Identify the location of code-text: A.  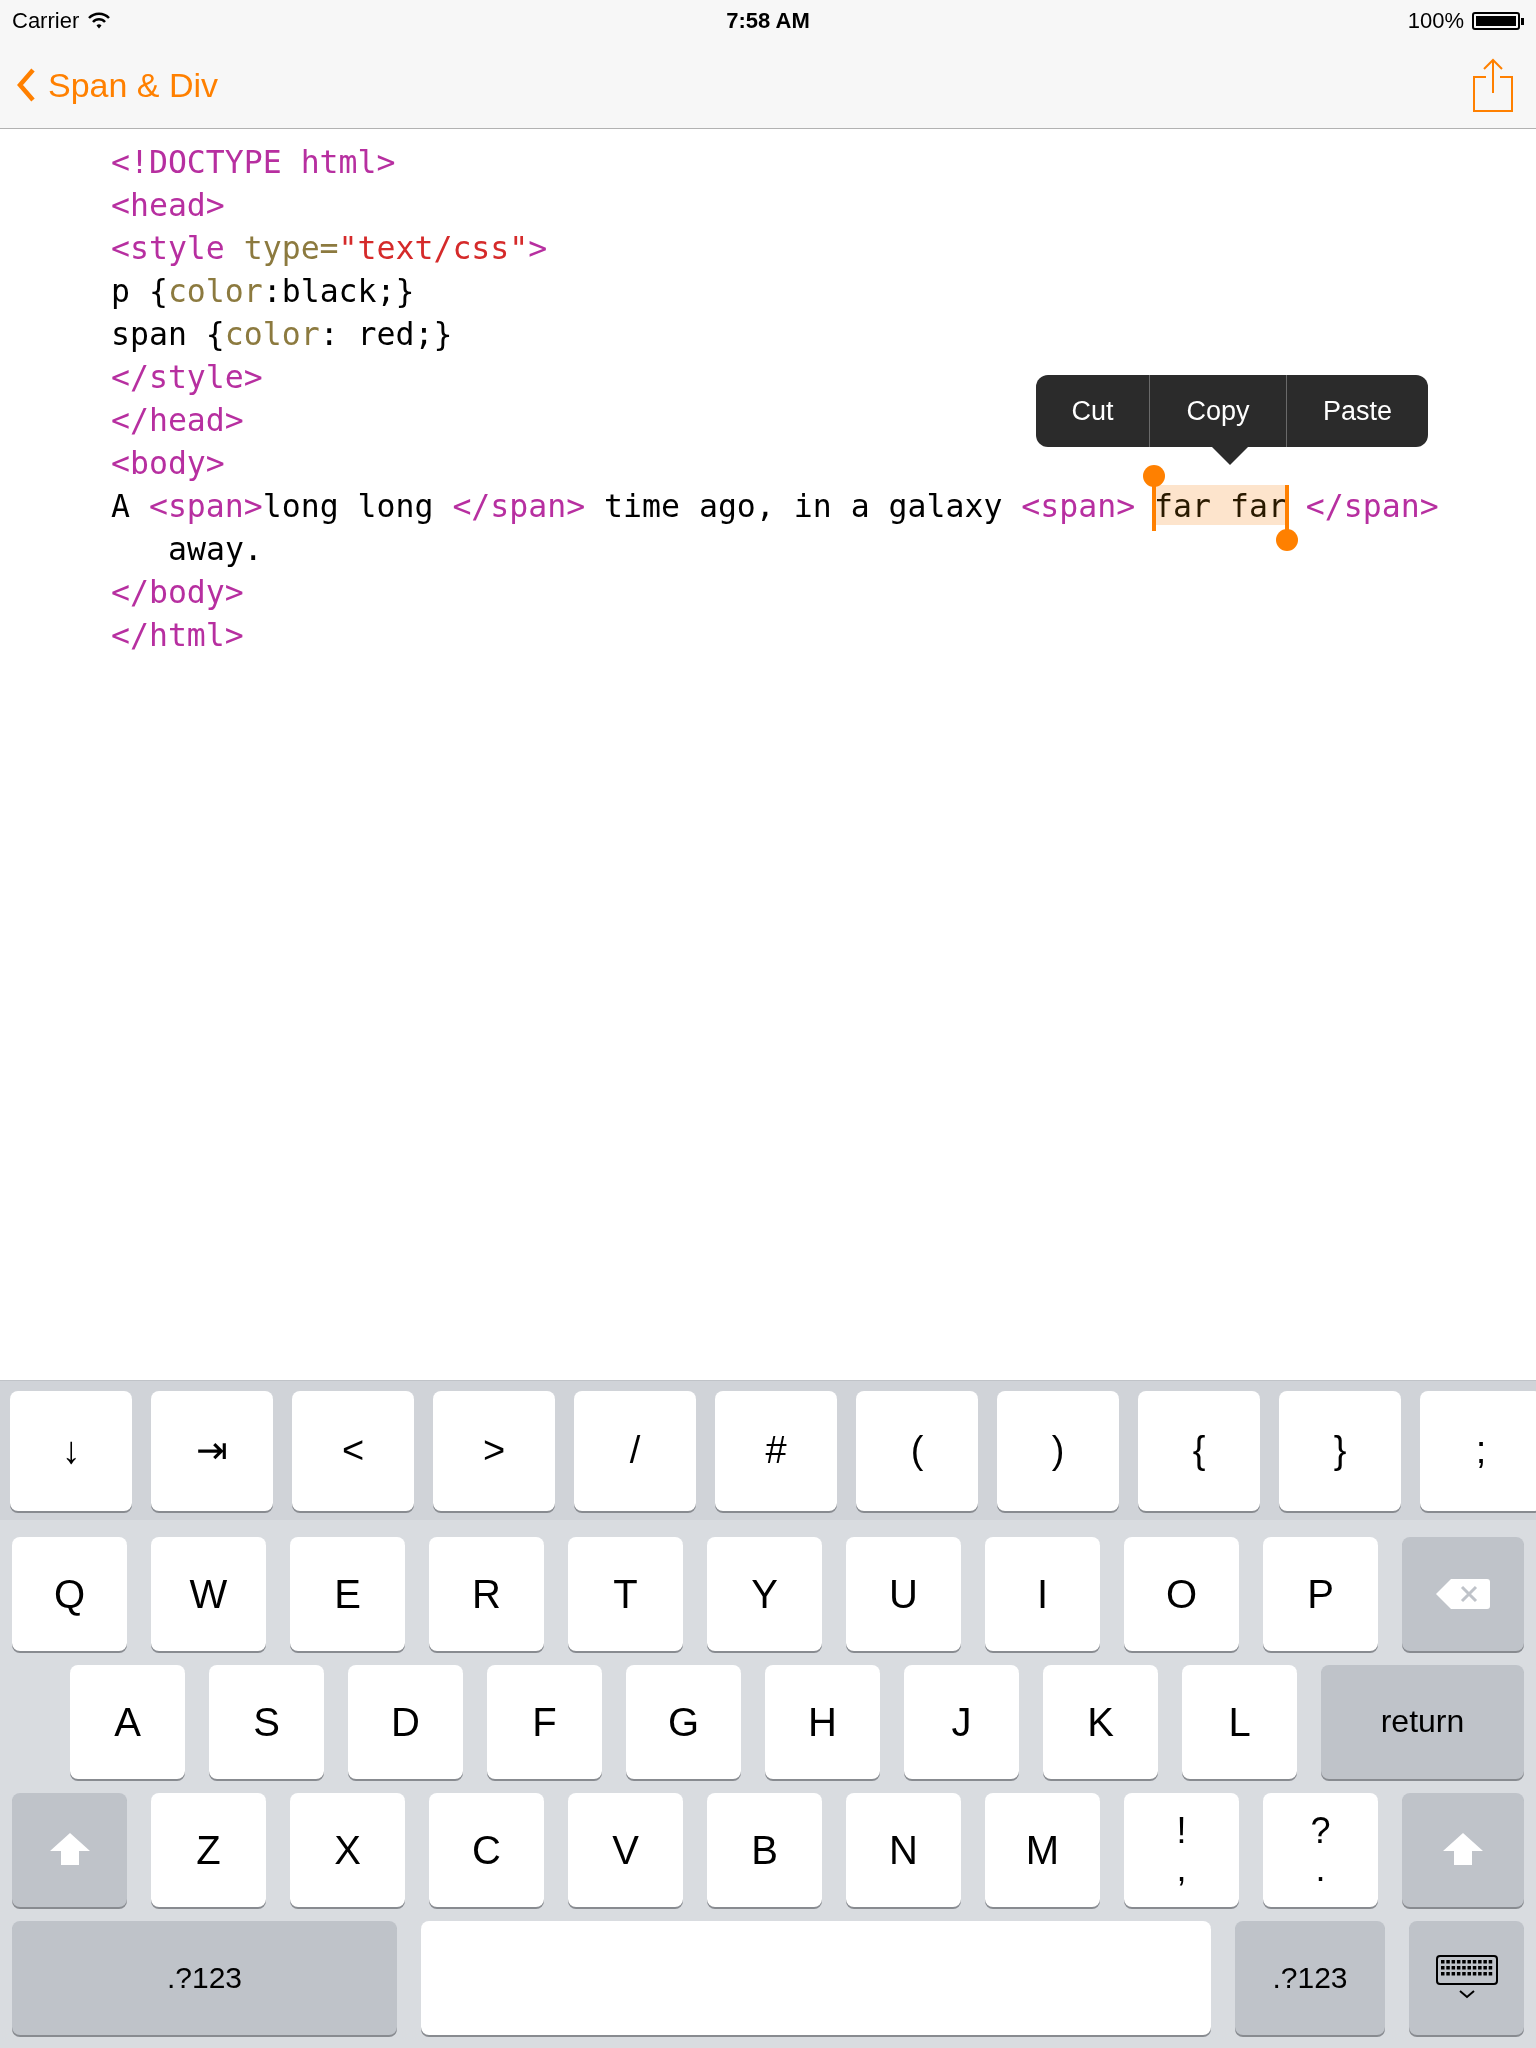
(121, 506).